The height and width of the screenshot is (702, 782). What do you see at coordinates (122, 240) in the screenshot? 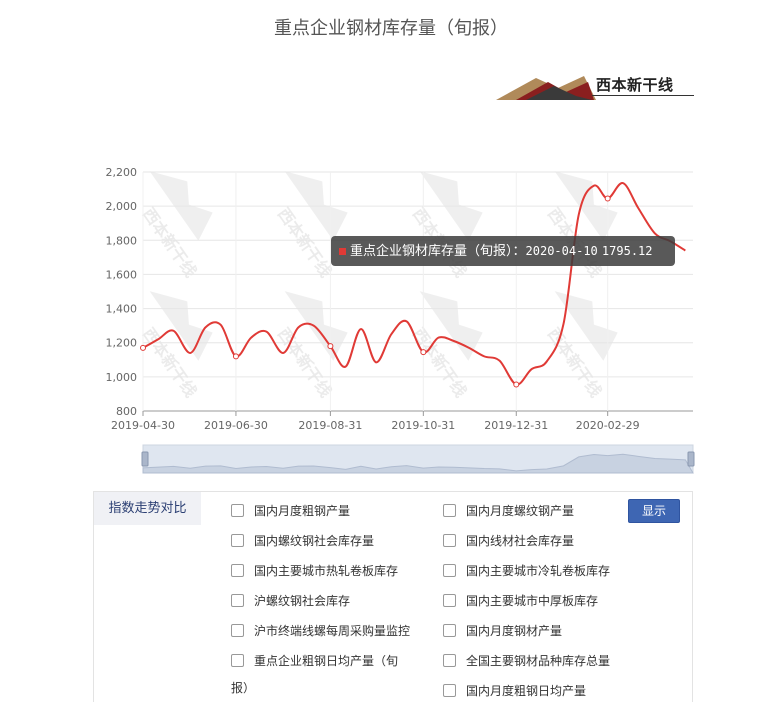
I see `y-tick-label: 1,800` at bounding box center [122, 240].